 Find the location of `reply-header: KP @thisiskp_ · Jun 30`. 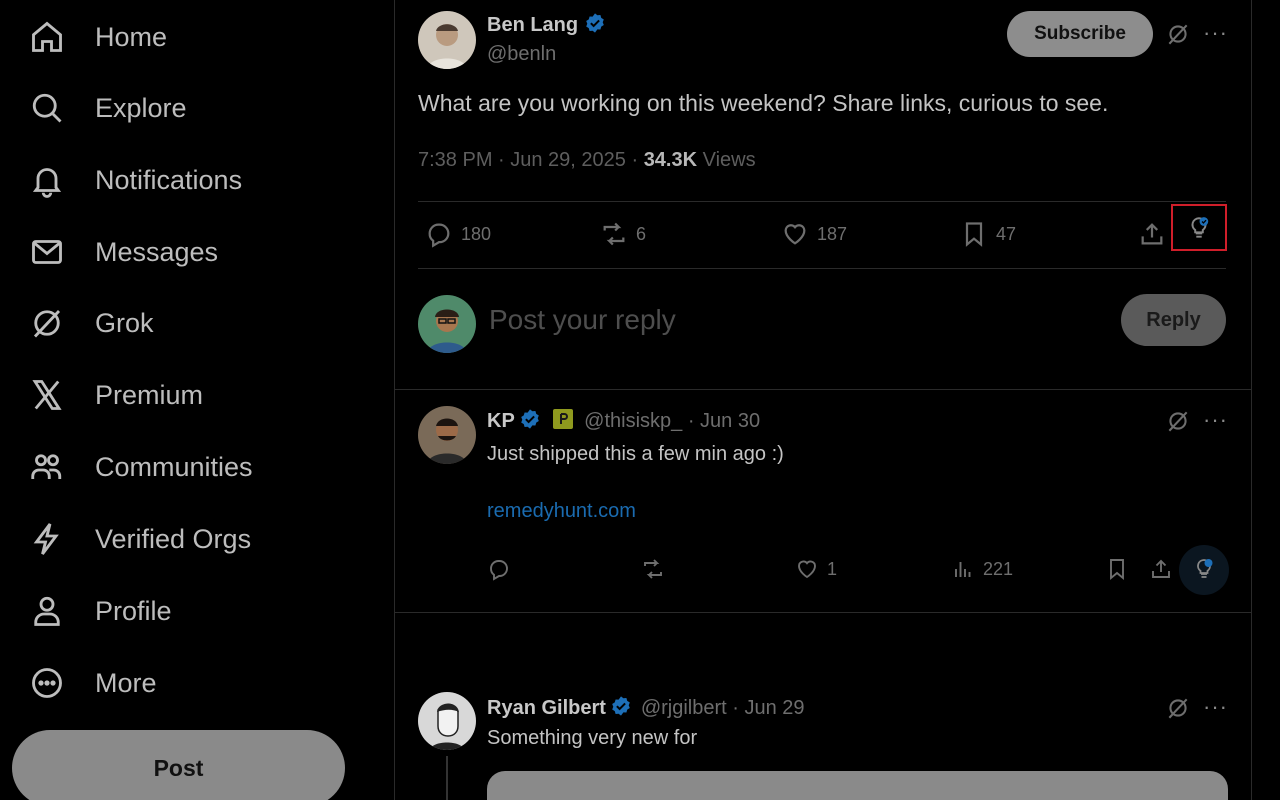

reply-header: KP @thisiskp_ · Jun 30 is located at coordinates (623, 420).